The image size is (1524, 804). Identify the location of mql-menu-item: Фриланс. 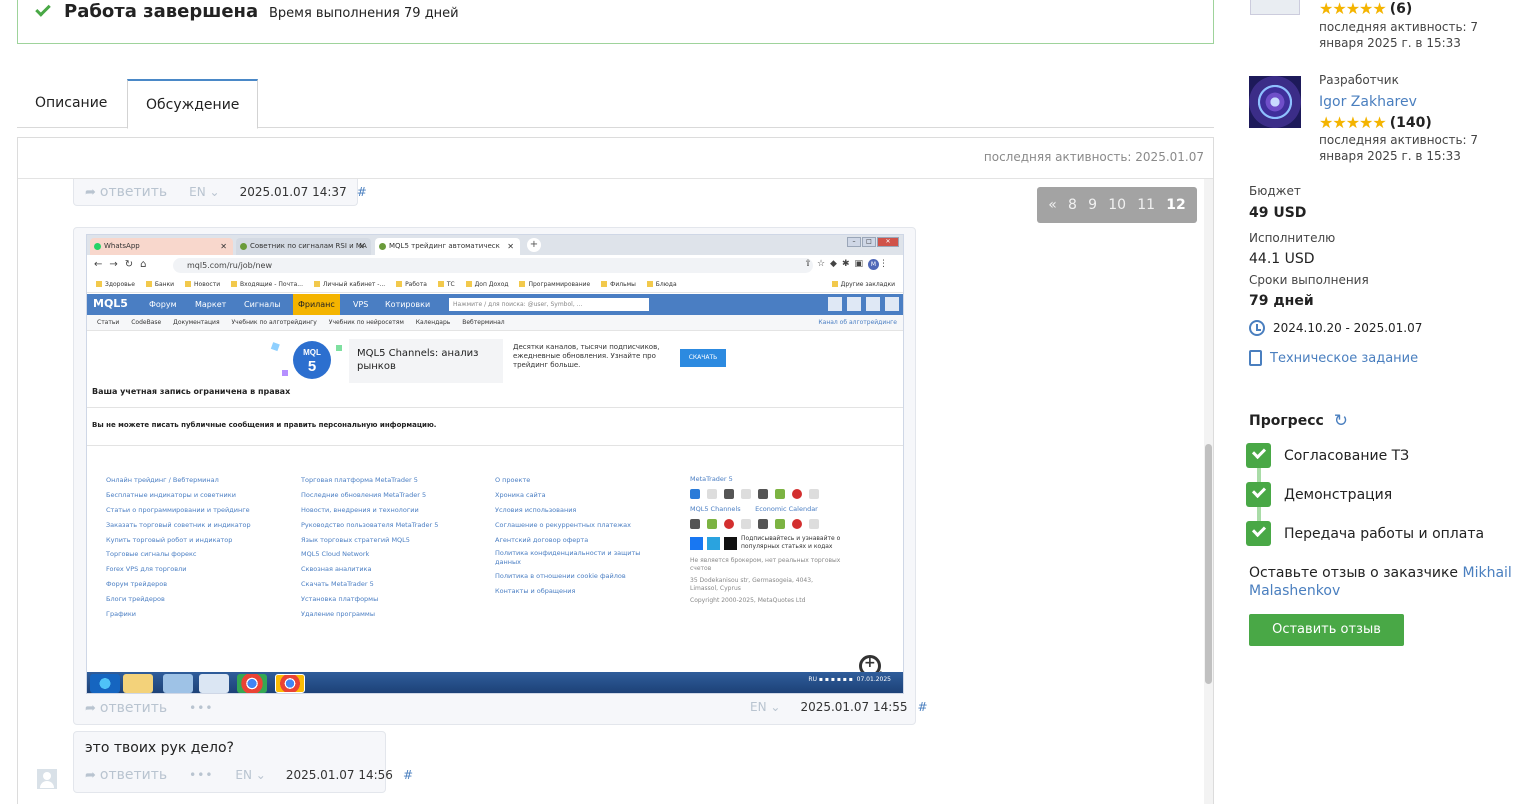
(316, 304).